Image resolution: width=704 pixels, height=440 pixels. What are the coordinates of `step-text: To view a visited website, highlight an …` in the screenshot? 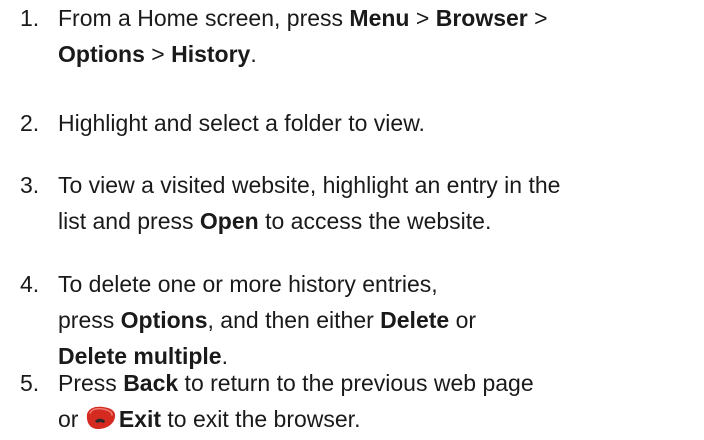 It's located at (378, 203).